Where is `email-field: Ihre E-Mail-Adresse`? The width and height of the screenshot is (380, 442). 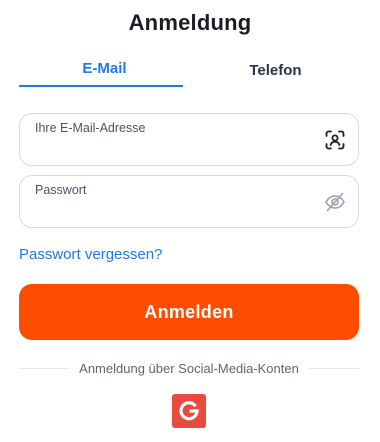 email-field: Ihre E-Mail-Adresse is located at coordinates (189, 139).